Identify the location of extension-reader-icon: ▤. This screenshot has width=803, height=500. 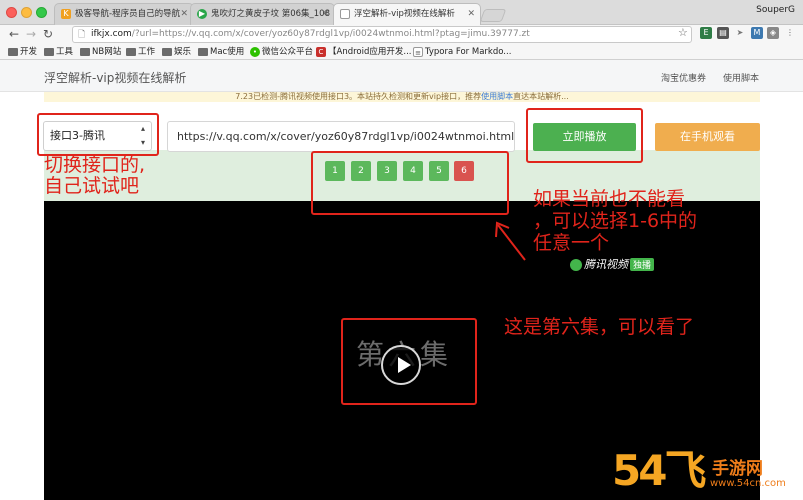
(723, 33).